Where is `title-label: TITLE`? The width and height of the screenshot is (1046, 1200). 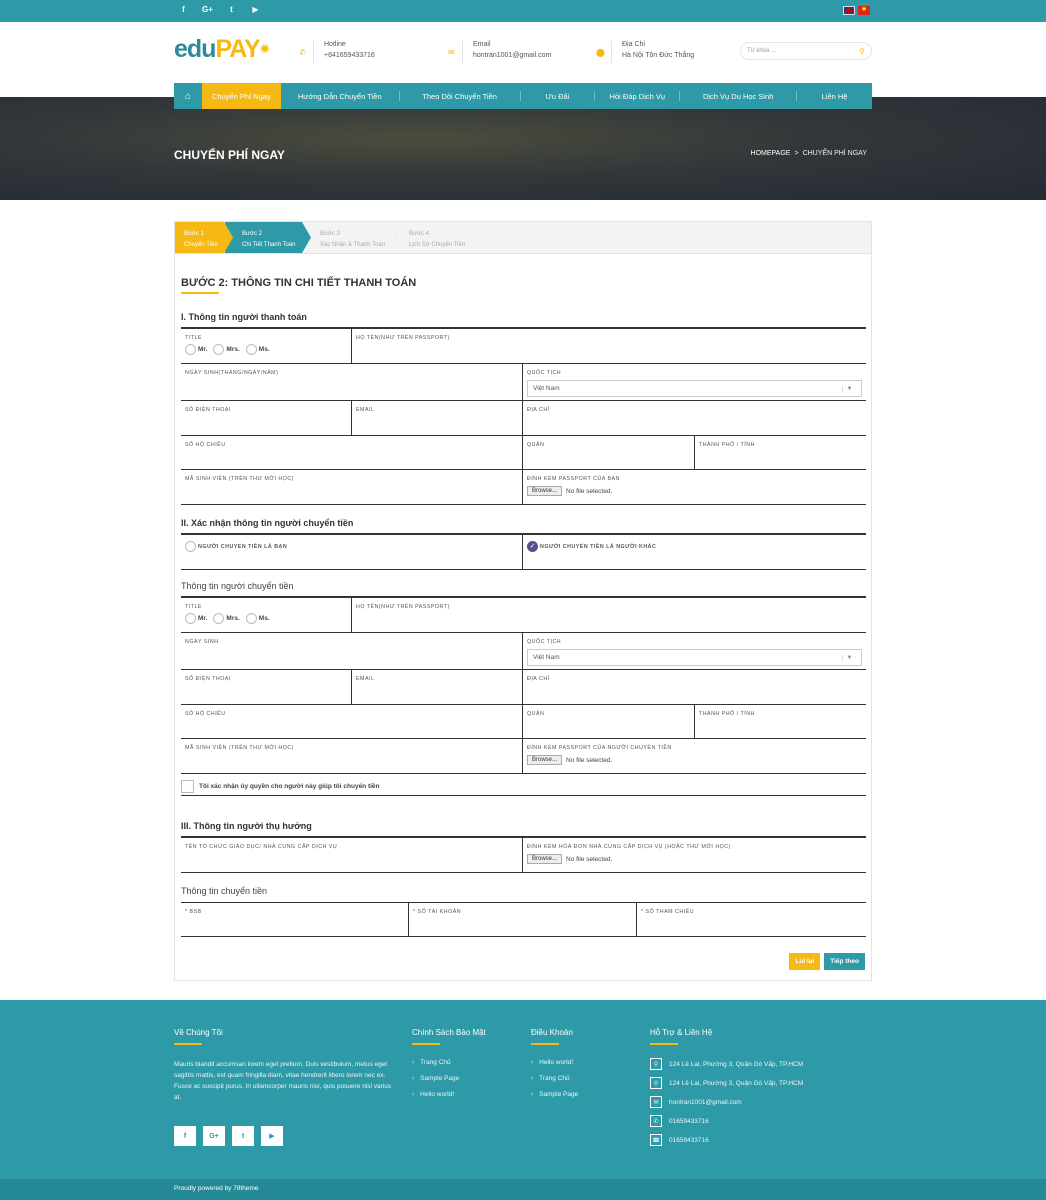
title-label: TITLE is located at coordinates (193, 607).